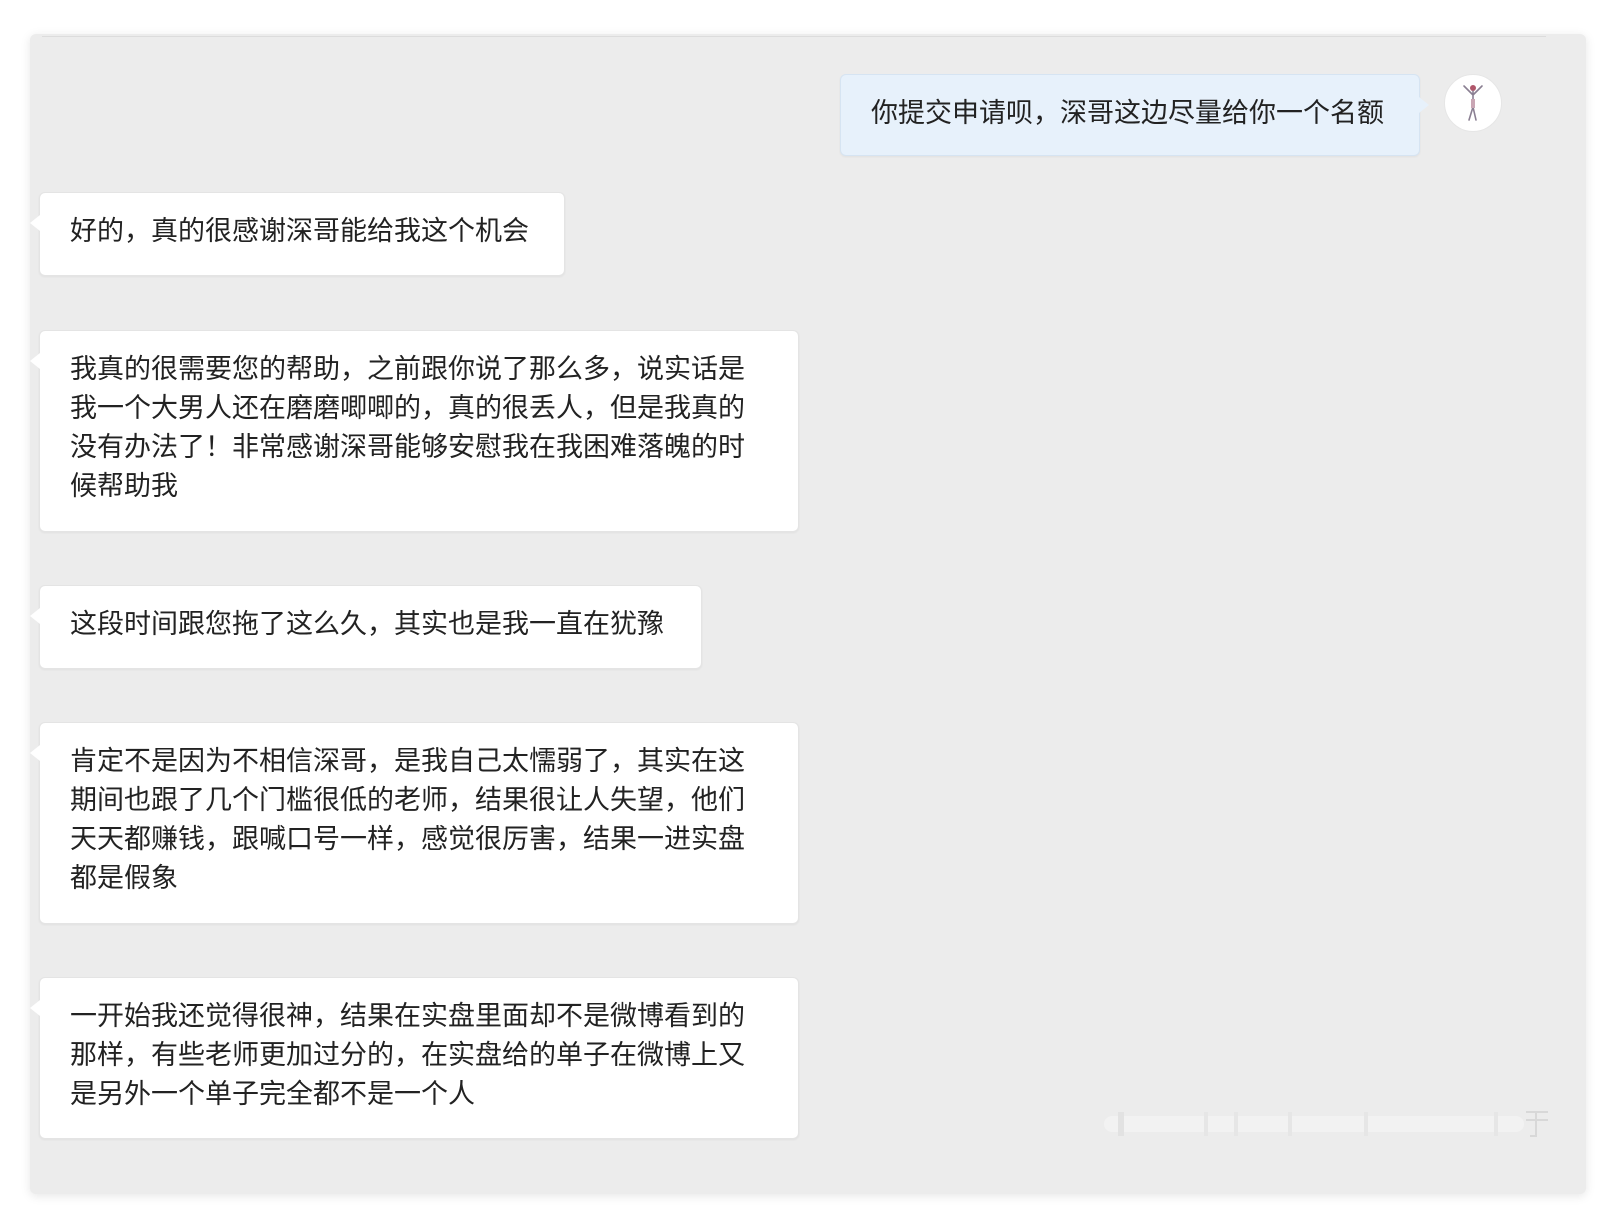 The image size is (1614, 1224). I want to click on outgoing-message: 你提交申请呗，深哥这边尽量给你一个名额, so click(1134, 115).